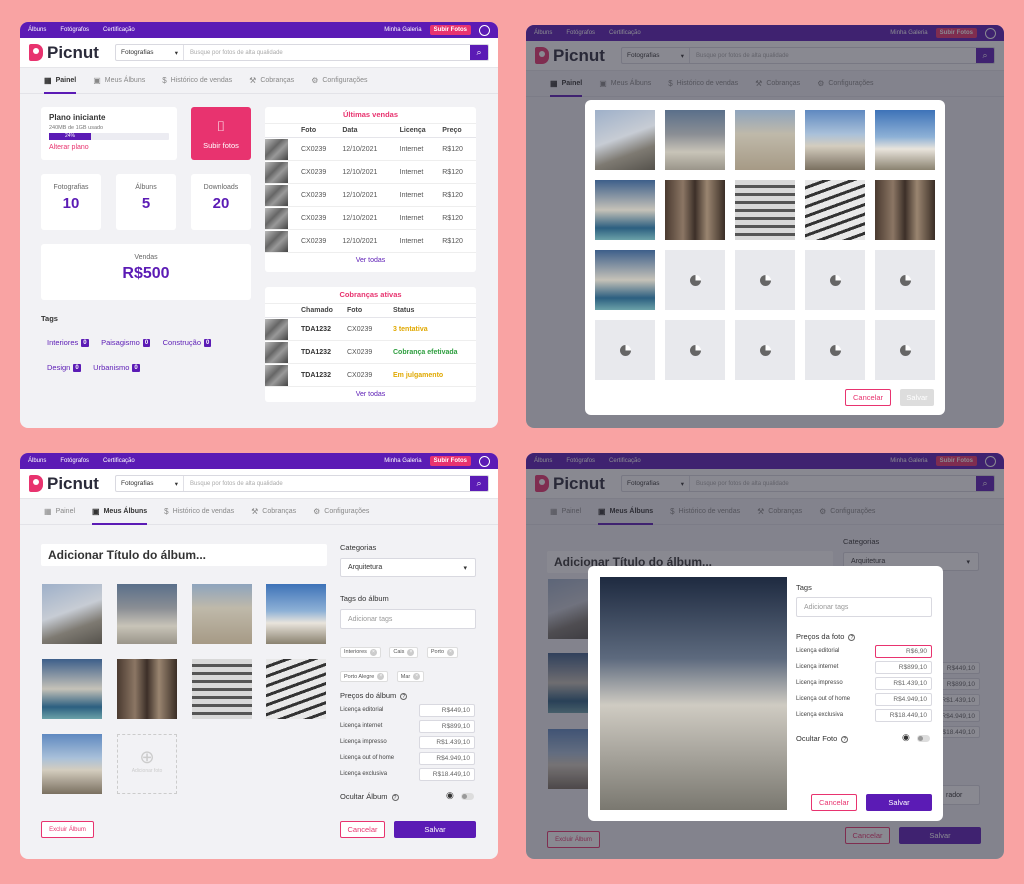 The height and width of the screenshot is (884, 1024). Describe the element at coordinates (126, 342) in the screenshot. I see `tag-chip: Paisagismo 0` at that location.